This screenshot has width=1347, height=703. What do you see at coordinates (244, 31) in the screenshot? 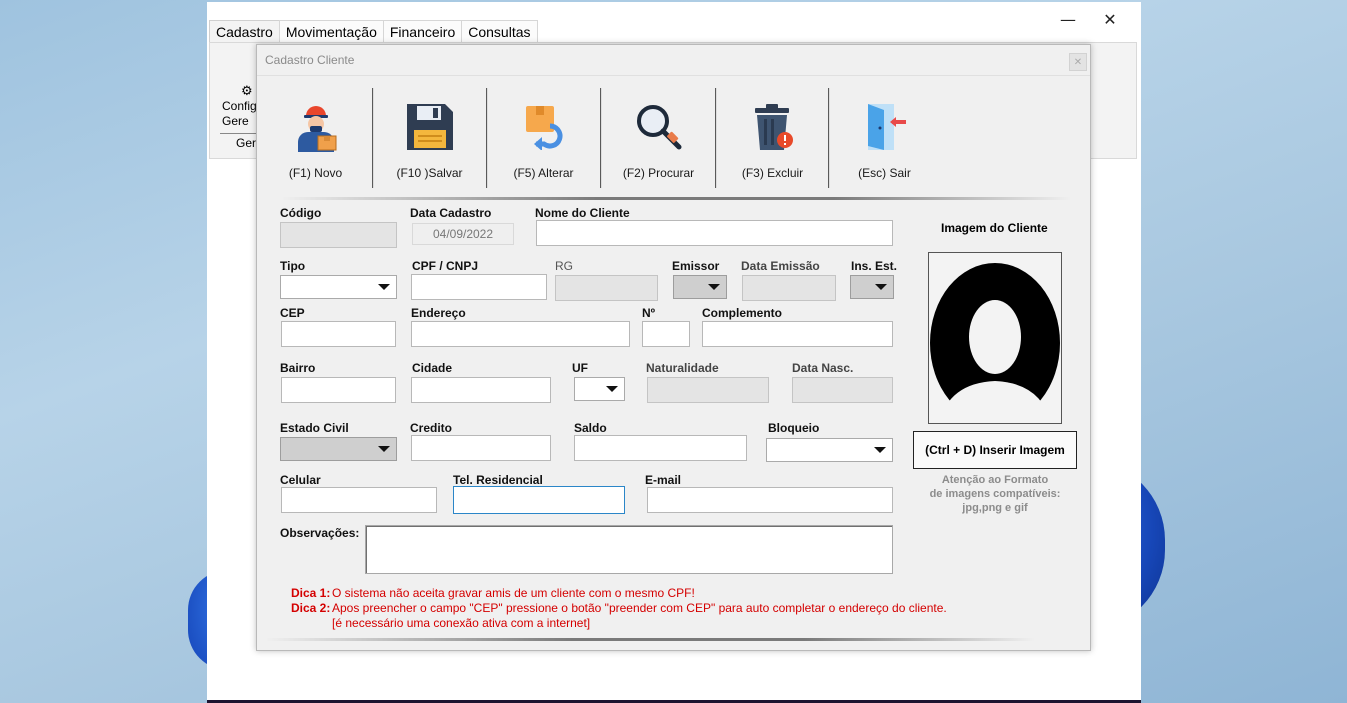
I see `tab-cadastro: Cadastro` at bounding box center [244, 31].